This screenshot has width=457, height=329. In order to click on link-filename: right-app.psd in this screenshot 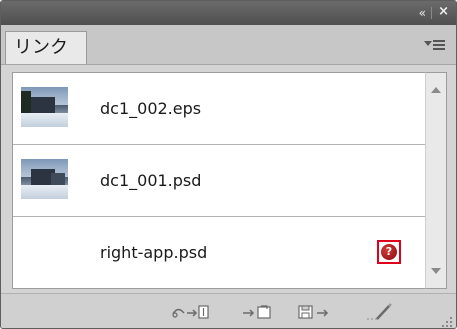, I will do `click(154, 252)`.